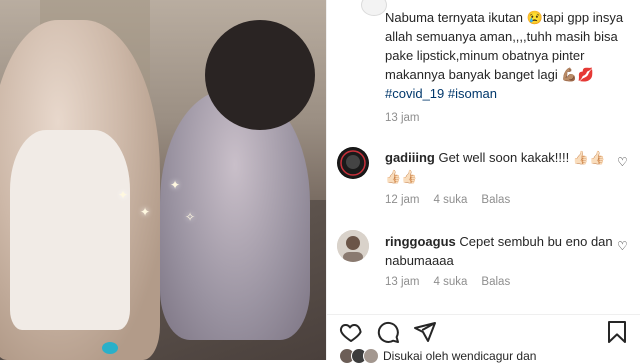 This screenshot has width=640, height=364. What do you see at coordinates (371, 356) in the screenshot?
I see `liker-avatar` at bounding box center [371, 356].